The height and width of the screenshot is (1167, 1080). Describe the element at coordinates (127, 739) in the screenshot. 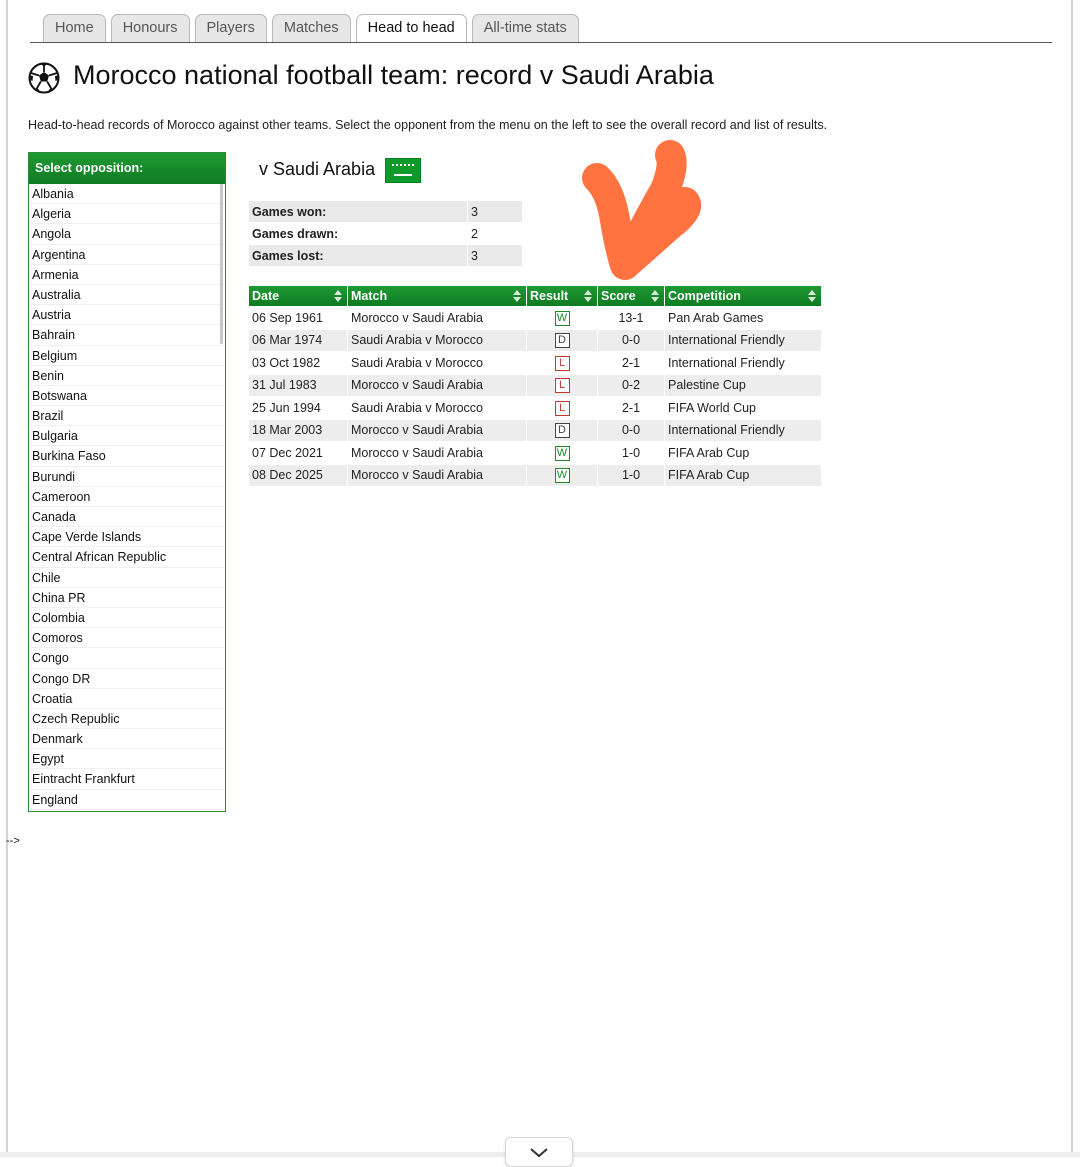

I see `sidebar-item: Denmark` at that location.